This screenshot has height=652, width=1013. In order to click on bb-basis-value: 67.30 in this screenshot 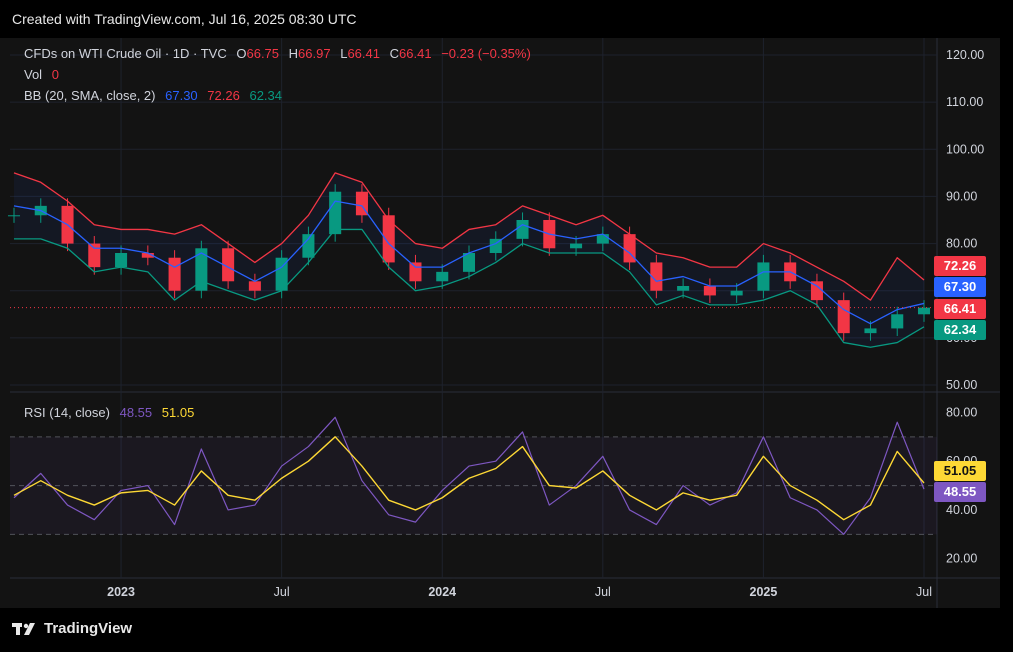, I will do `click(181, 95)`.